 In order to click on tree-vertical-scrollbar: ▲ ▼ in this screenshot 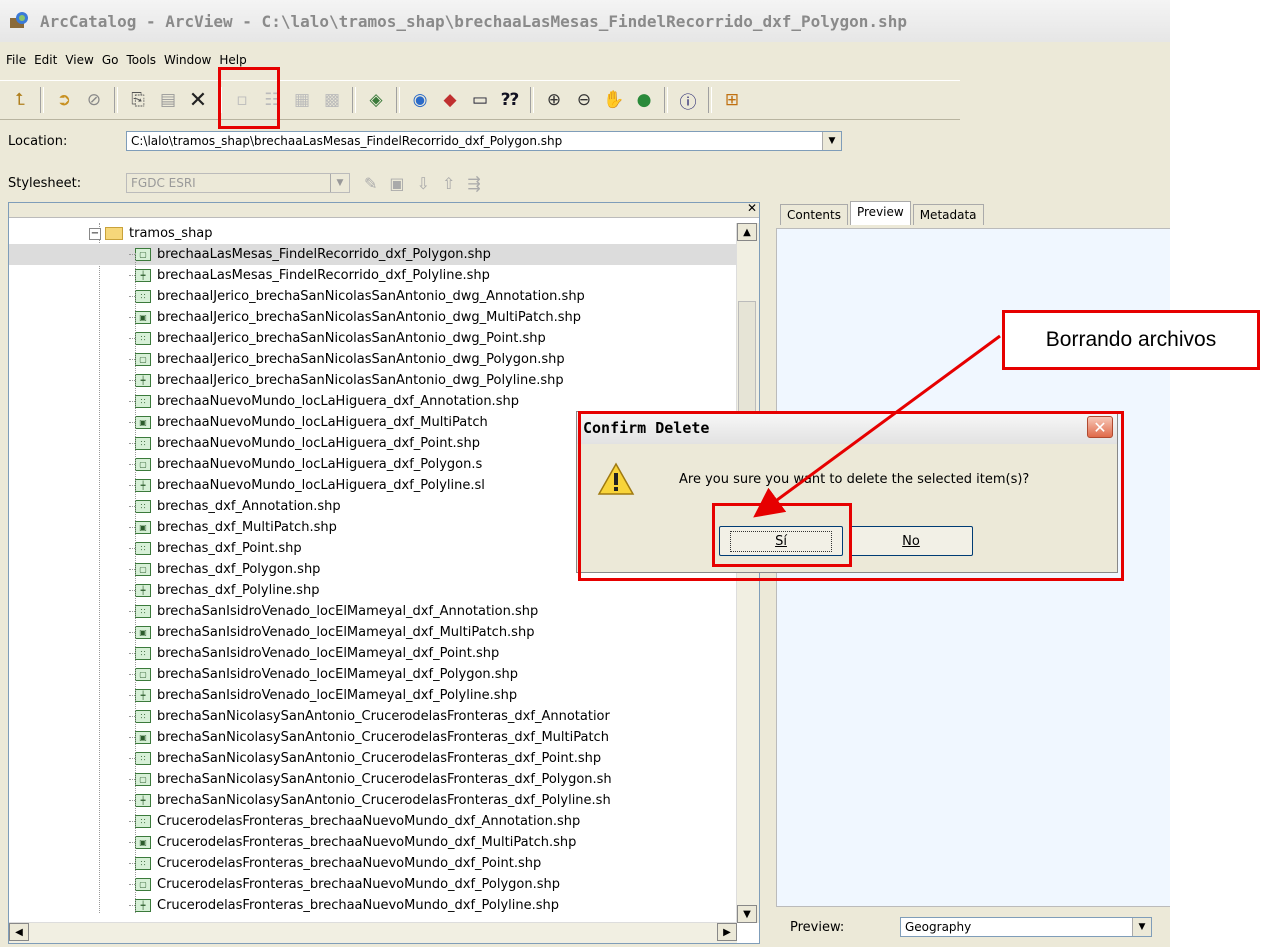, I will do `click(747, 573)`.